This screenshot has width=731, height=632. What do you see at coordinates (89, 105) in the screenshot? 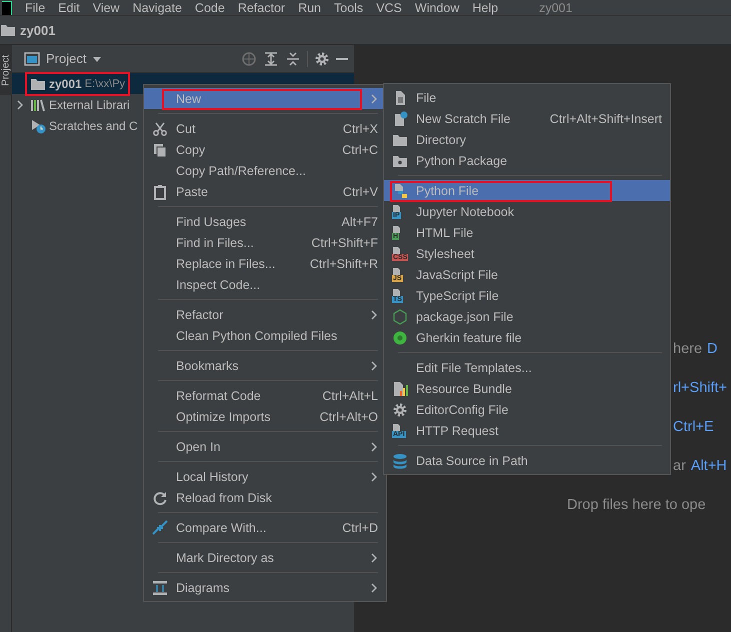
I see `tree-label: External Librari` at bounding box center [89, 105].